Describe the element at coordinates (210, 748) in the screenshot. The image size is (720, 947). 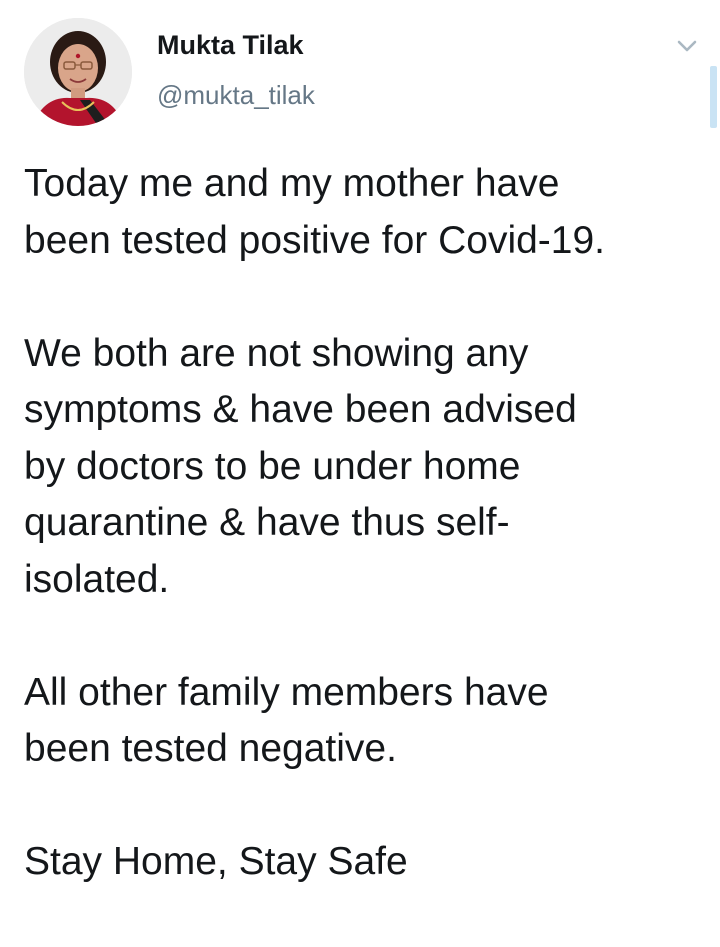
I see `tweet-line: been tested negative.` at that location.